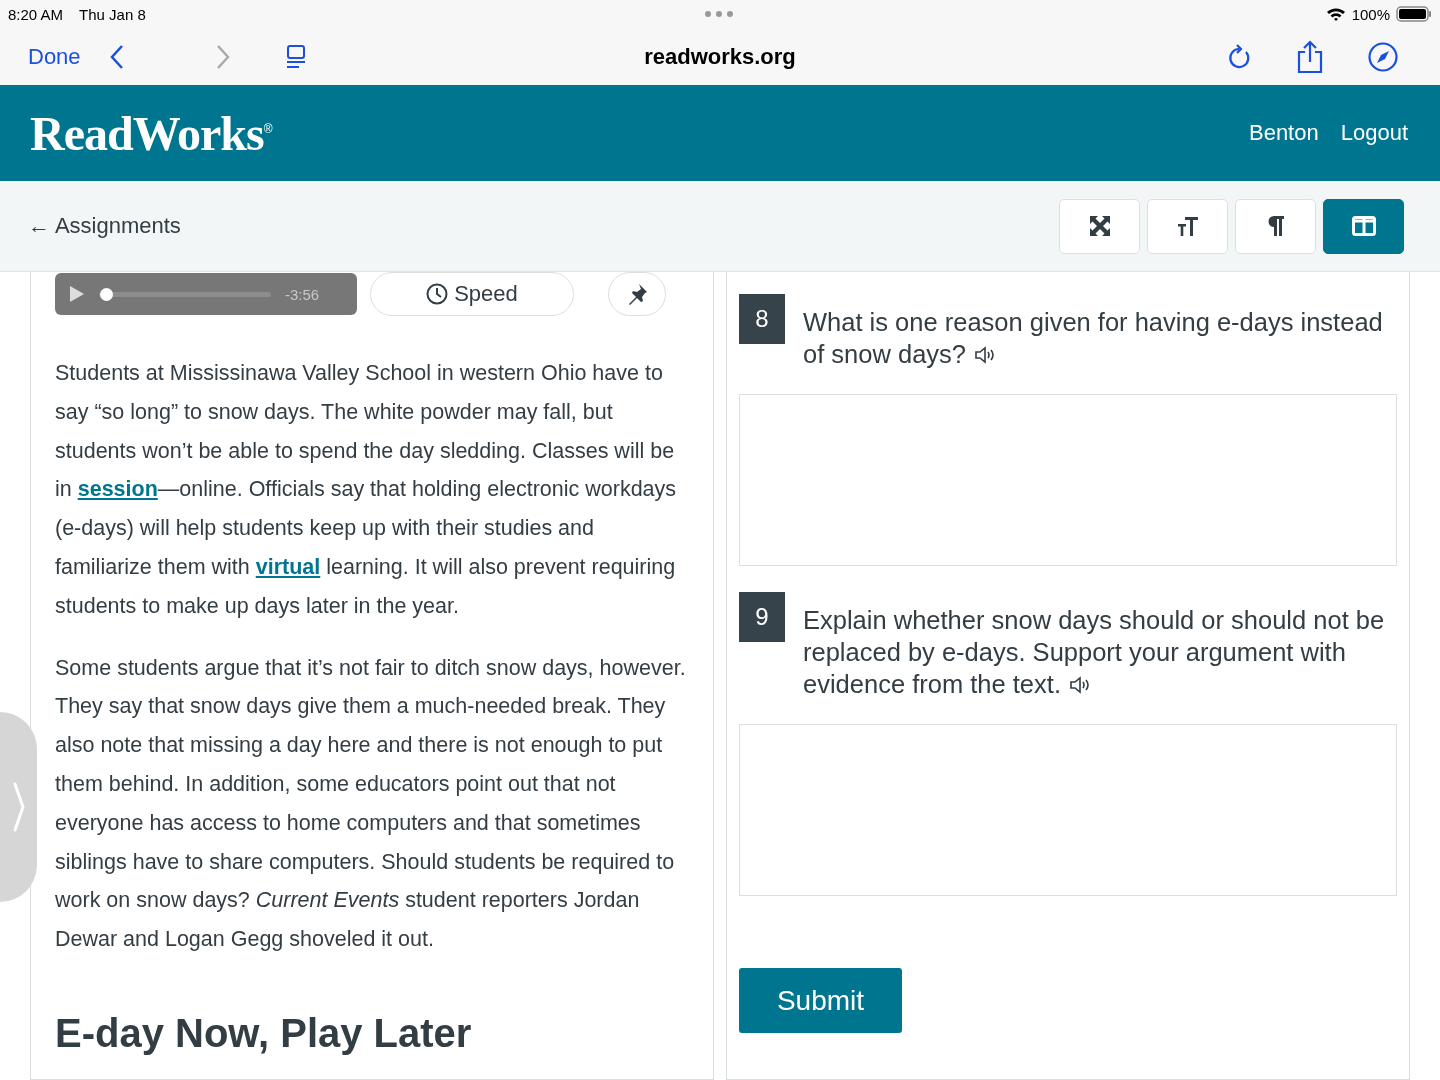 The image size is (1440, 1080). I want to click on text-size-button, so click(1187, 226).